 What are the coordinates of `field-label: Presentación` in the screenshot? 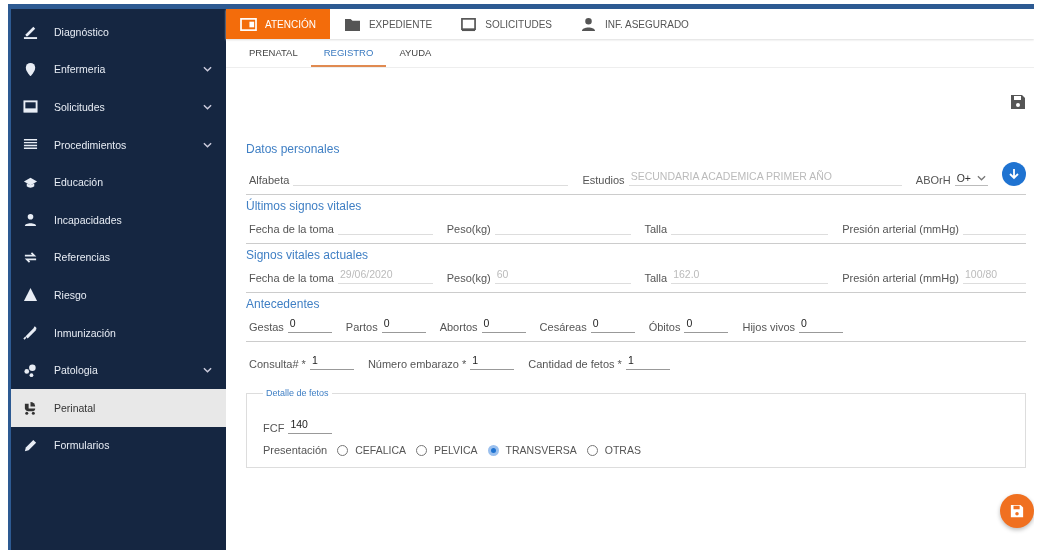 It's located at (295, 450).